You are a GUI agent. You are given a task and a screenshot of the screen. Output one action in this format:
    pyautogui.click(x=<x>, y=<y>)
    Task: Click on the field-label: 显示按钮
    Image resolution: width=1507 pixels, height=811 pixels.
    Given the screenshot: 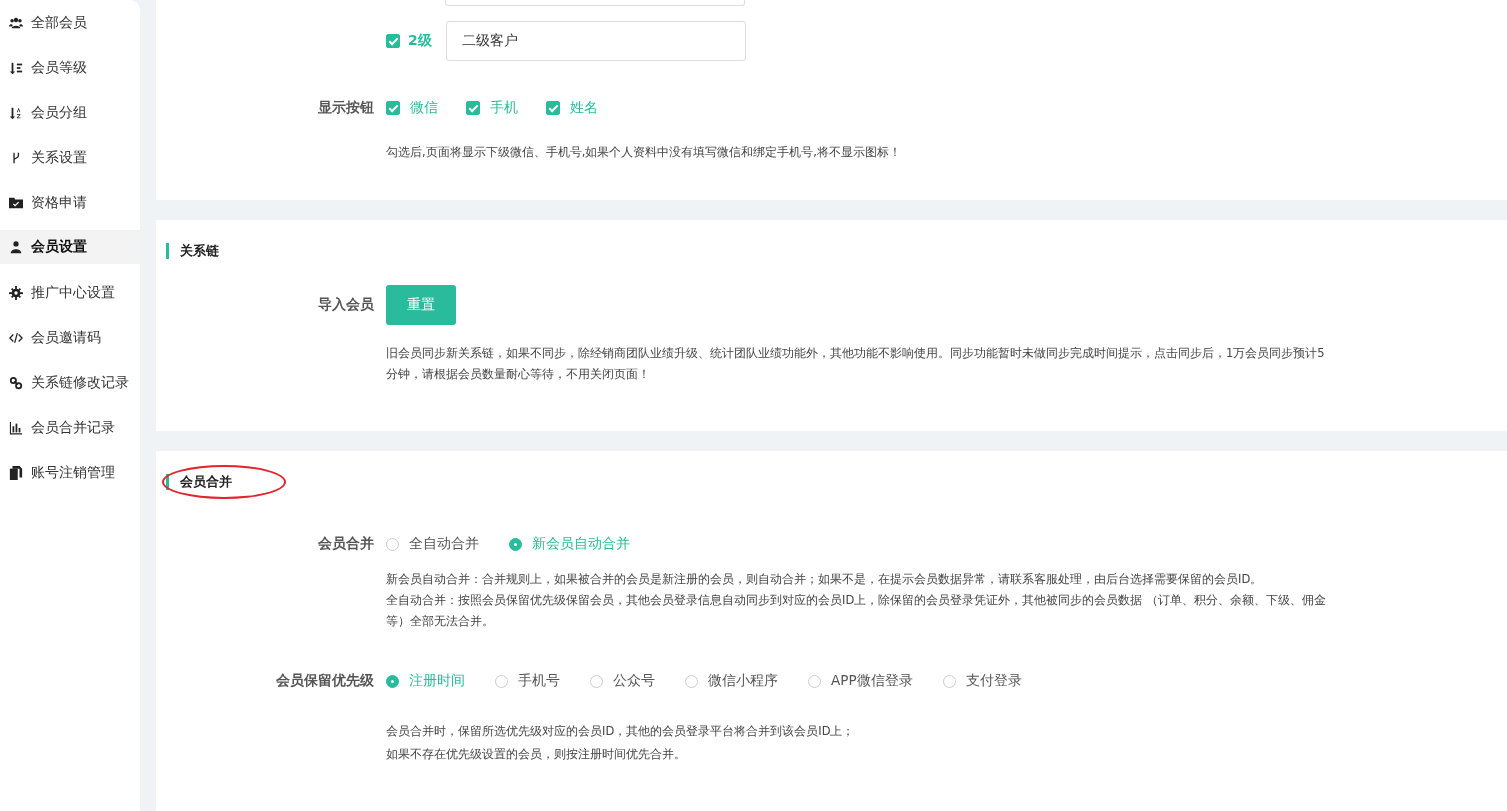 What is the action you would take?
    pyautogui.click(x=346, y=108)
    